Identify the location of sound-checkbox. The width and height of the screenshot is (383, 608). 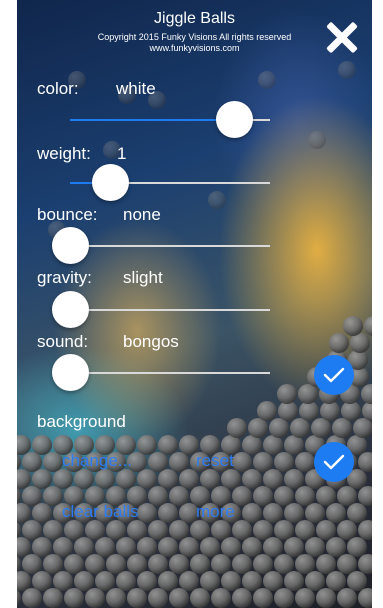
(334, 375).